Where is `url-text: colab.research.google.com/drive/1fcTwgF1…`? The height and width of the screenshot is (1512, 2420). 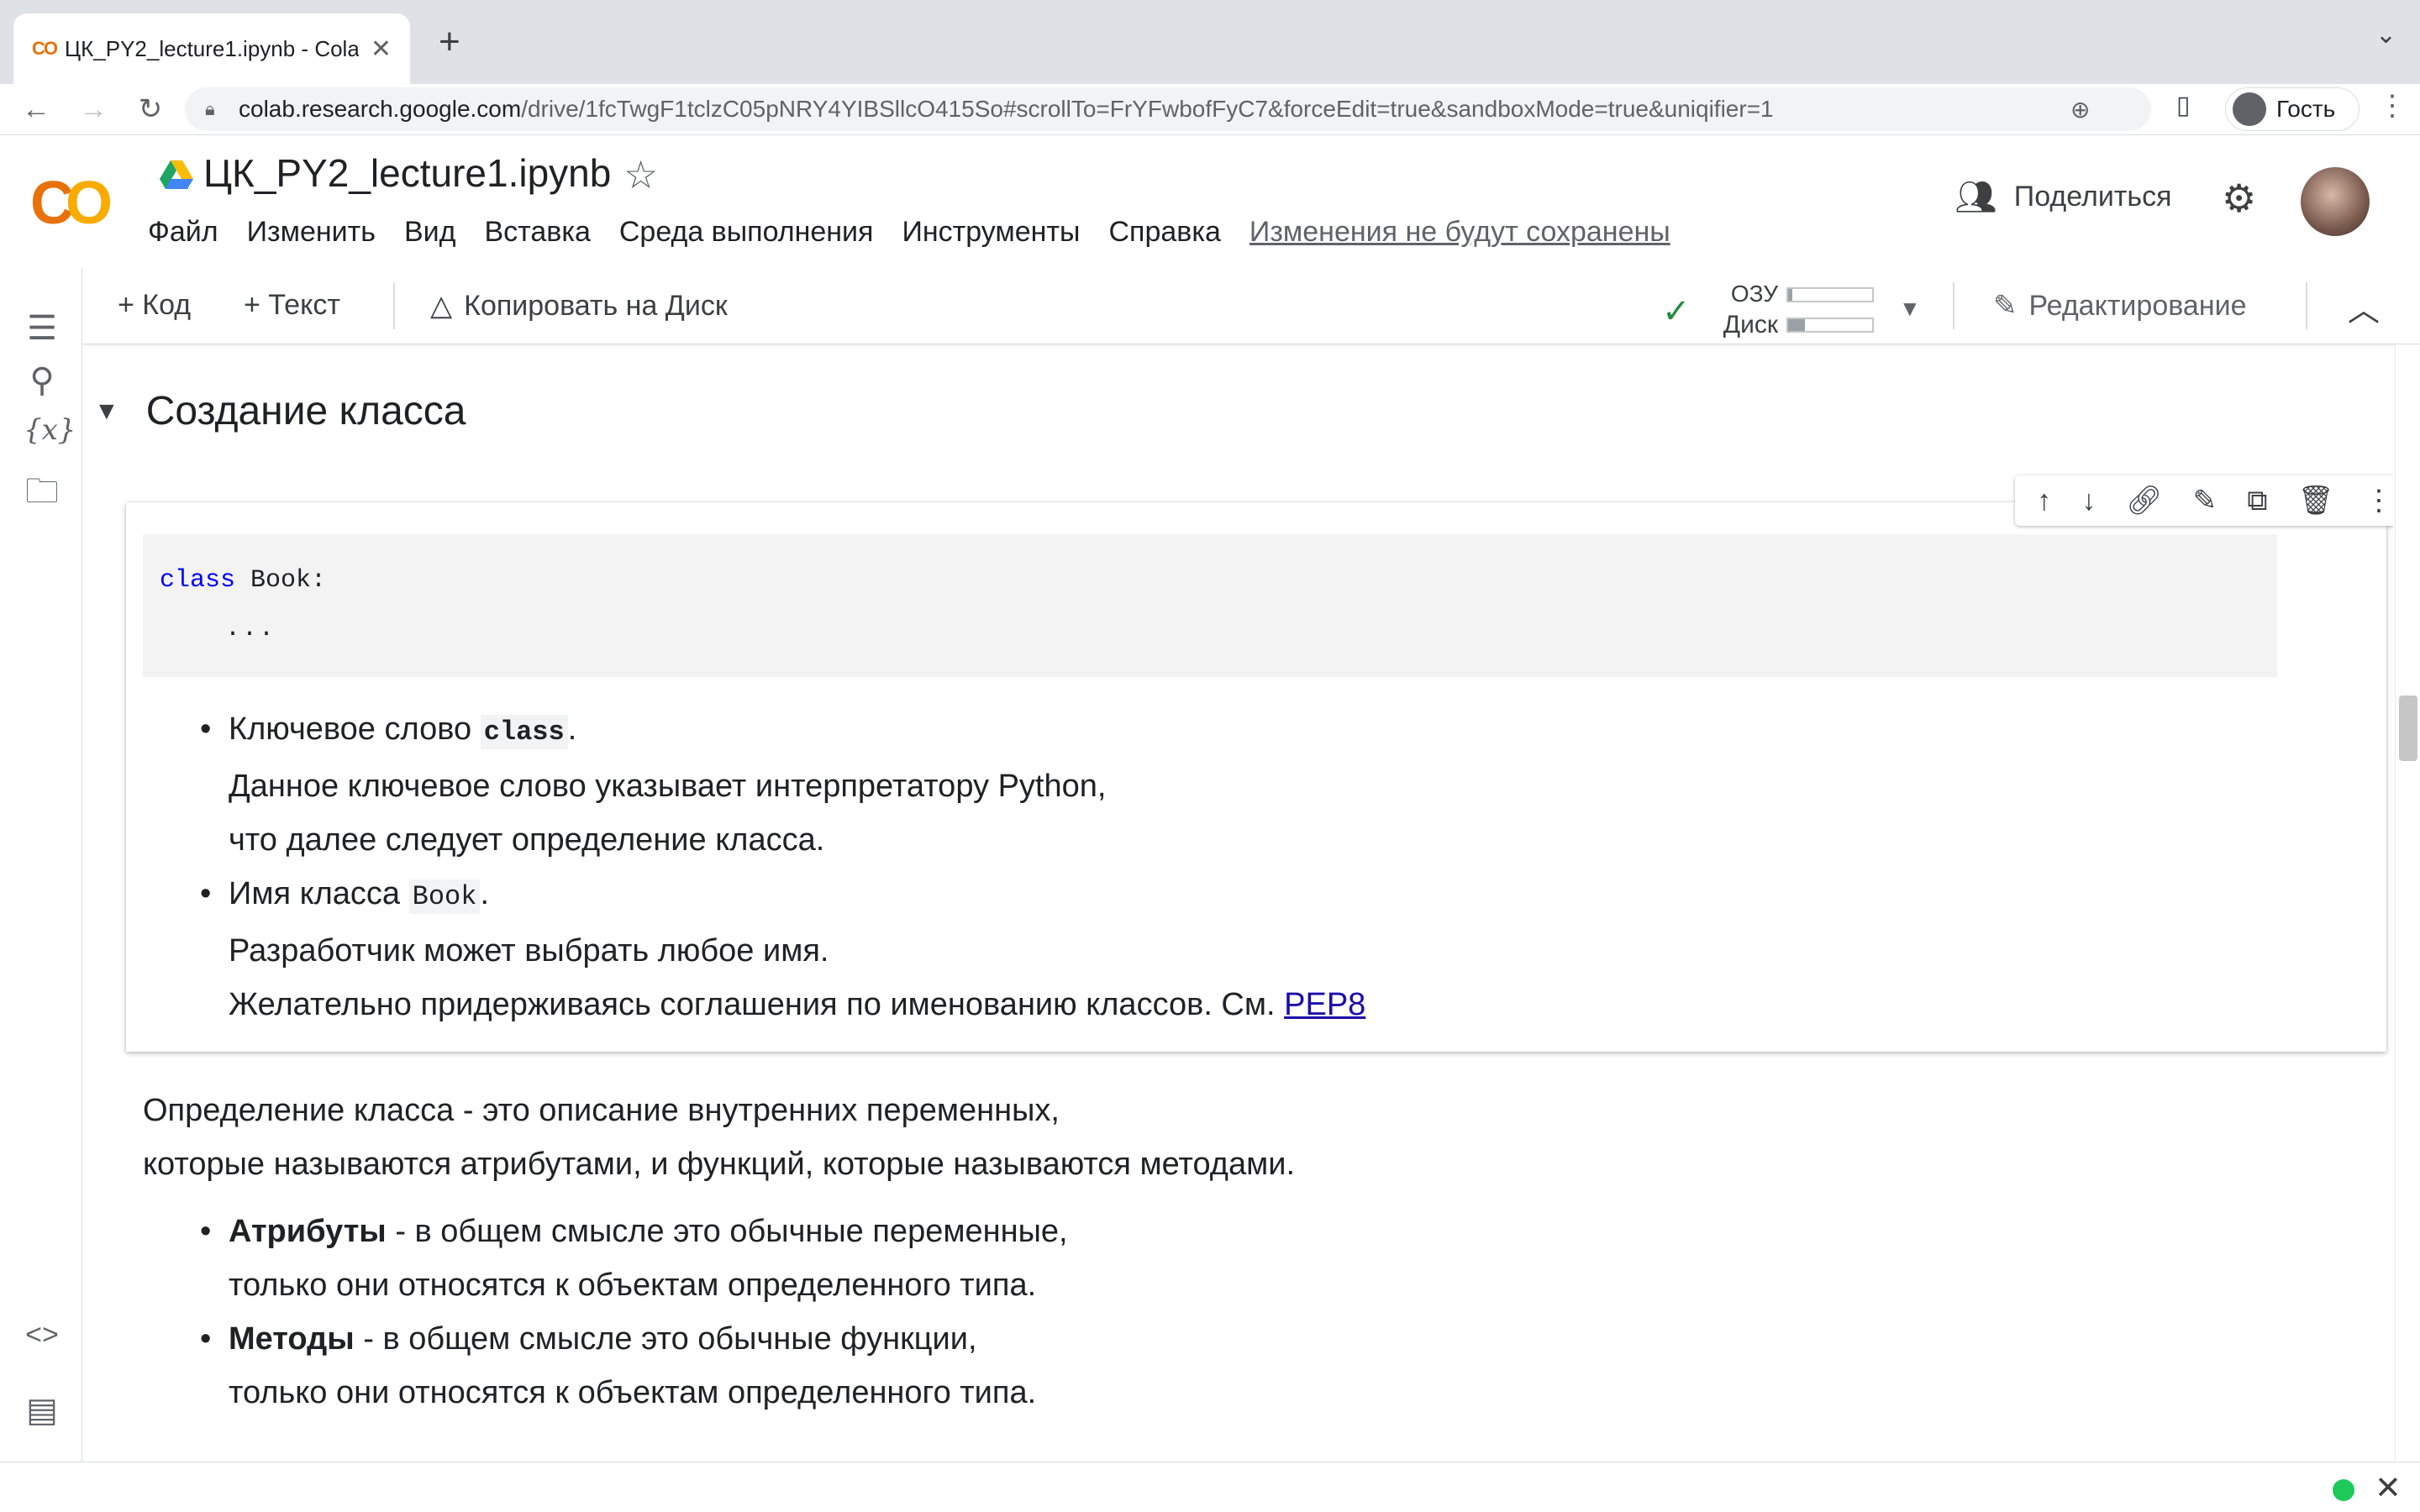 url-text: colab.research.google.com/drive/1fcTwgF1… is located at coordinates (1006, 109).